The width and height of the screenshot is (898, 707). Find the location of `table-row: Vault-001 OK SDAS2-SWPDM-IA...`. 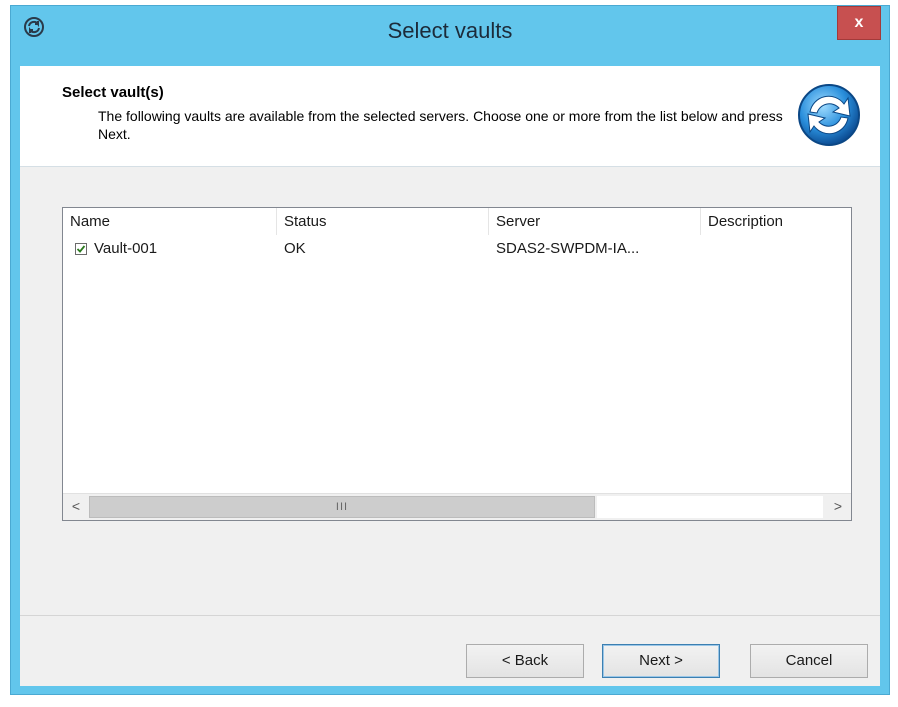

table-row: Vault-001 OK SDAS2-SWPDM-IA... is located at coordinates (457, 249).